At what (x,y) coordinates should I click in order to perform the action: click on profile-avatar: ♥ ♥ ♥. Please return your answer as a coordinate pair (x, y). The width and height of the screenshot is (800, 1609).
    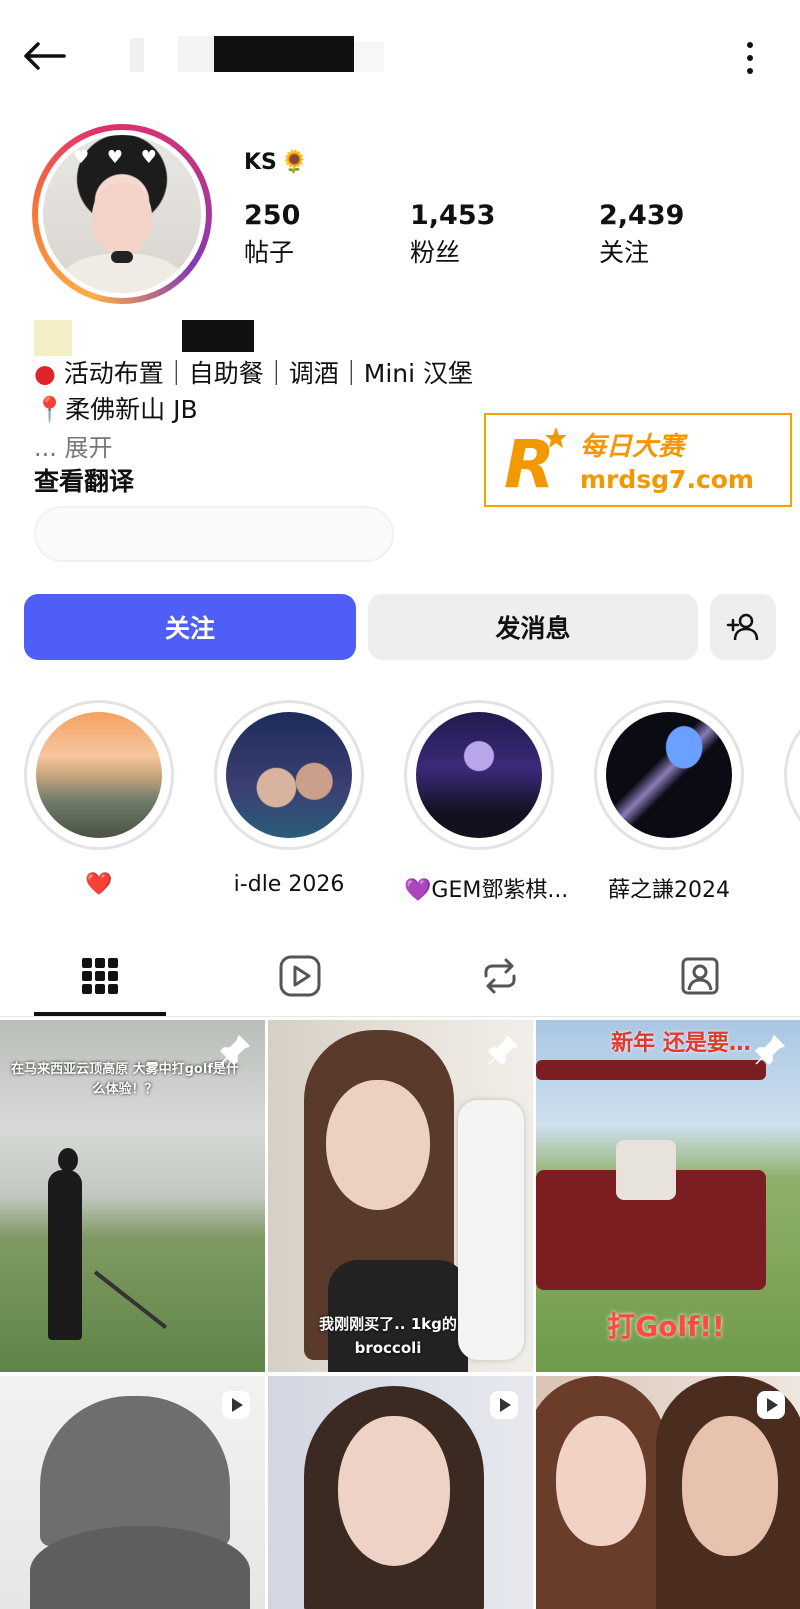
    Looking at the image, I should click on (122, 214).